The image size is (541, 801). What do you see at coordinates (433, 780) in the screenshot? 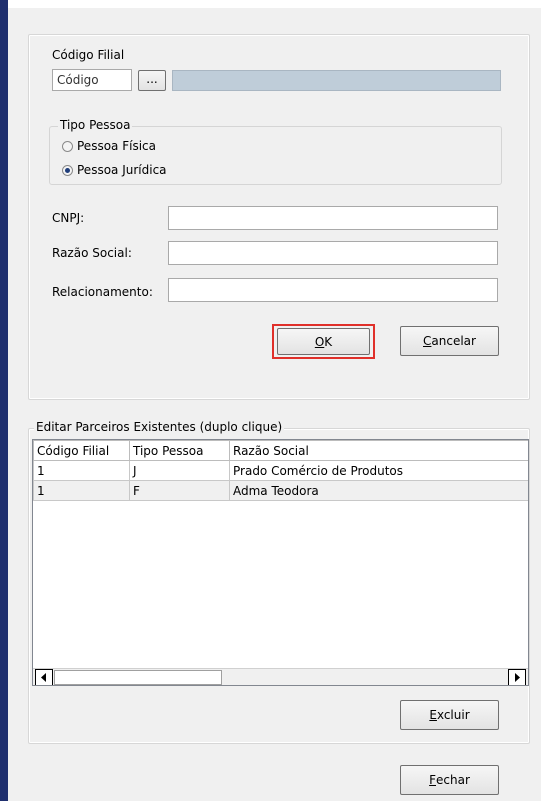
I see `fechar-mnemonic: F` at bounding box center [433, 780].